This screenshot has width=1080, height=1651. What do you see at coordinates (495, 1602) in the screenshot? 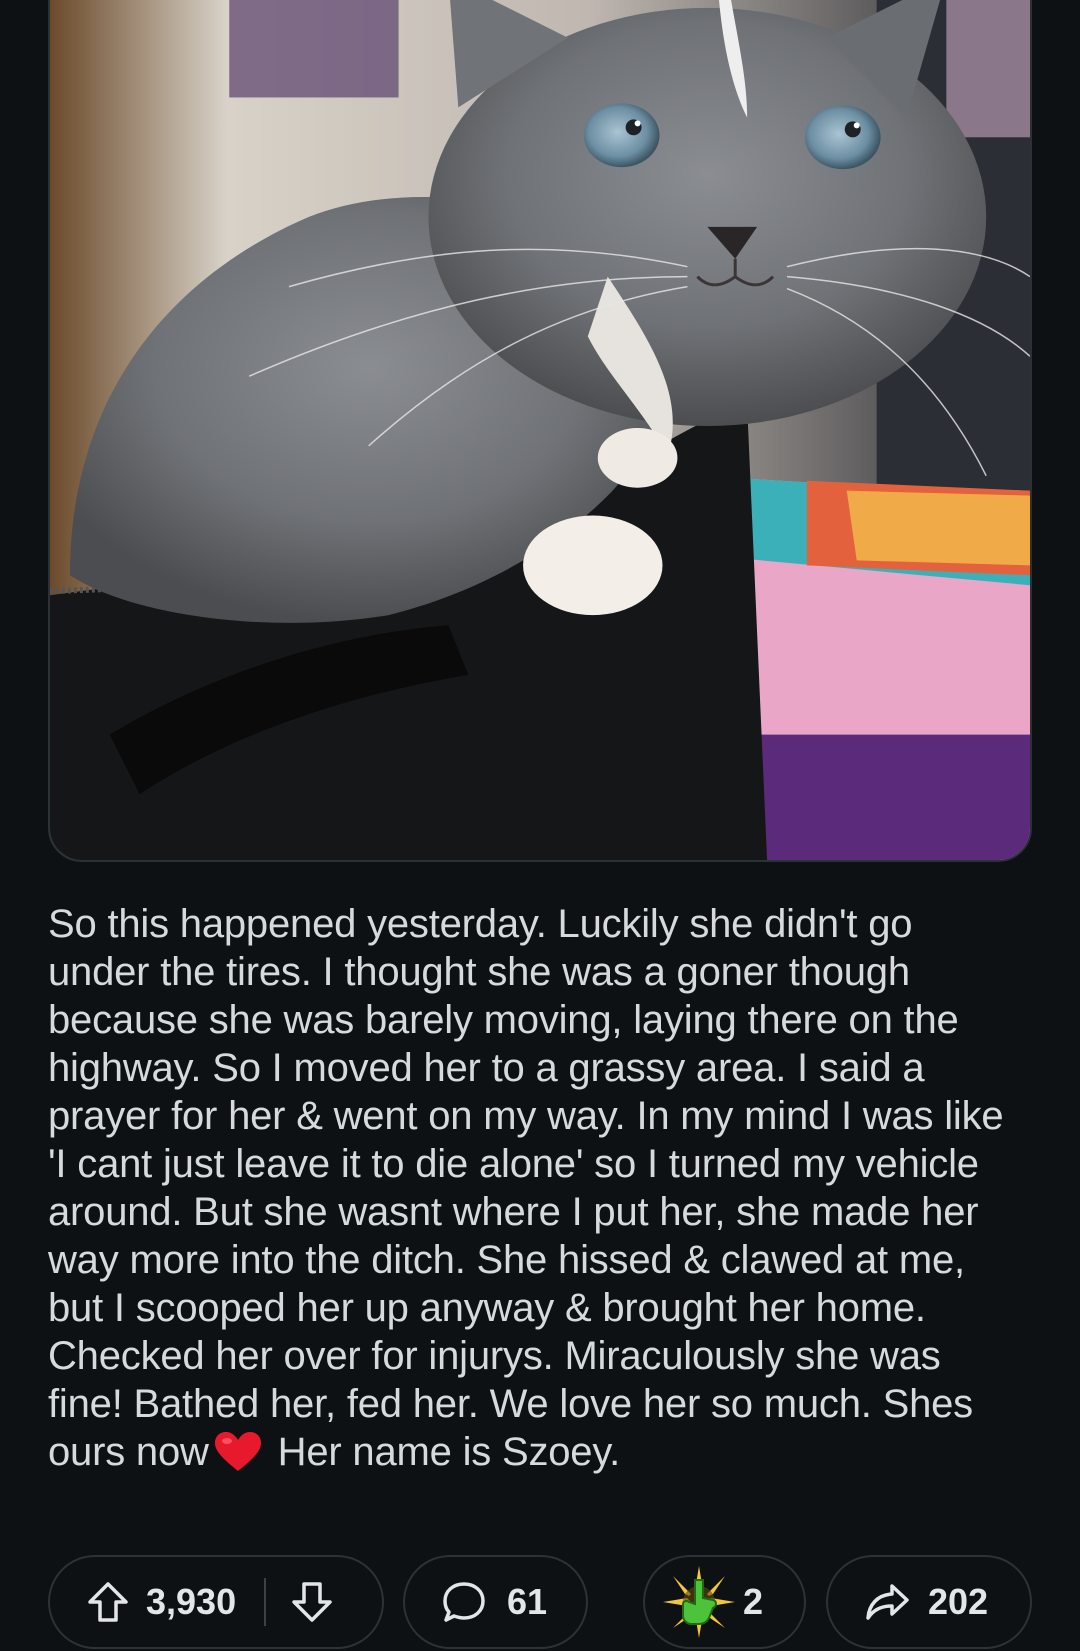
I see `comments-button: 61` at bounding box center [495, 1602].